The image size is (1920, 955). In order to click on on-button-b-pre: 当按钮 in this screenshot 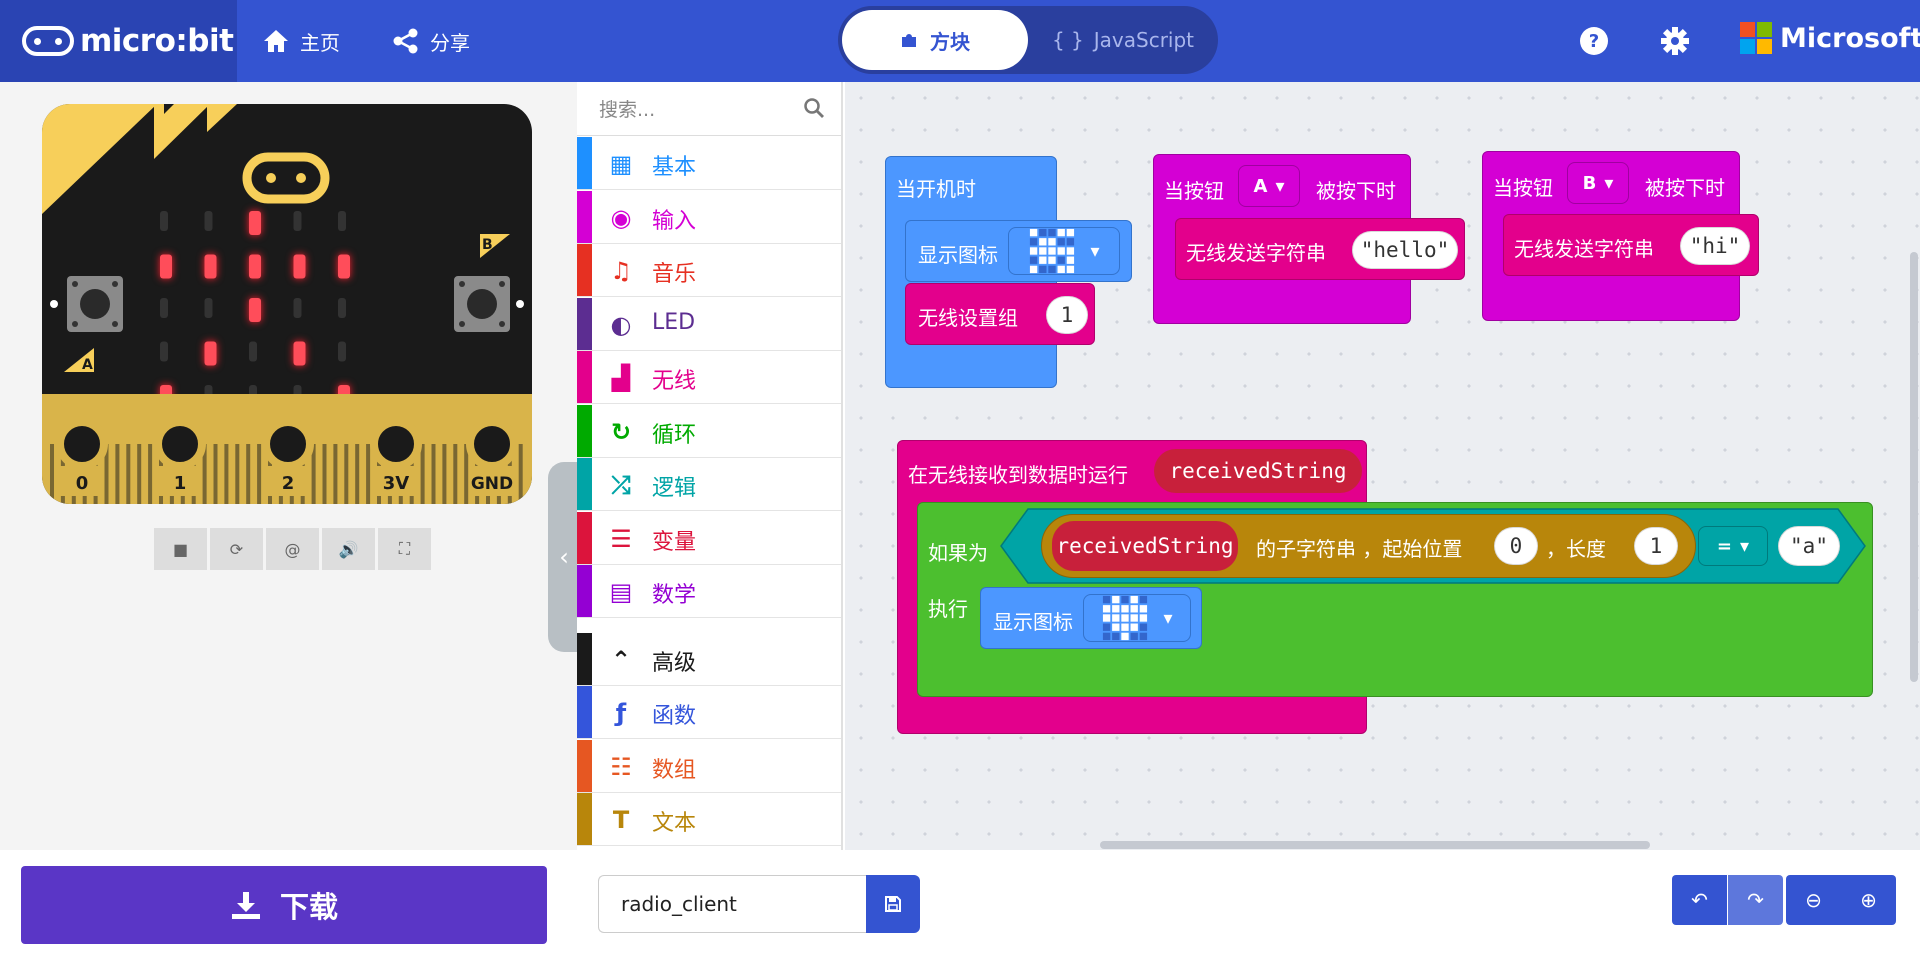, I will do `click(1523, 188)`.